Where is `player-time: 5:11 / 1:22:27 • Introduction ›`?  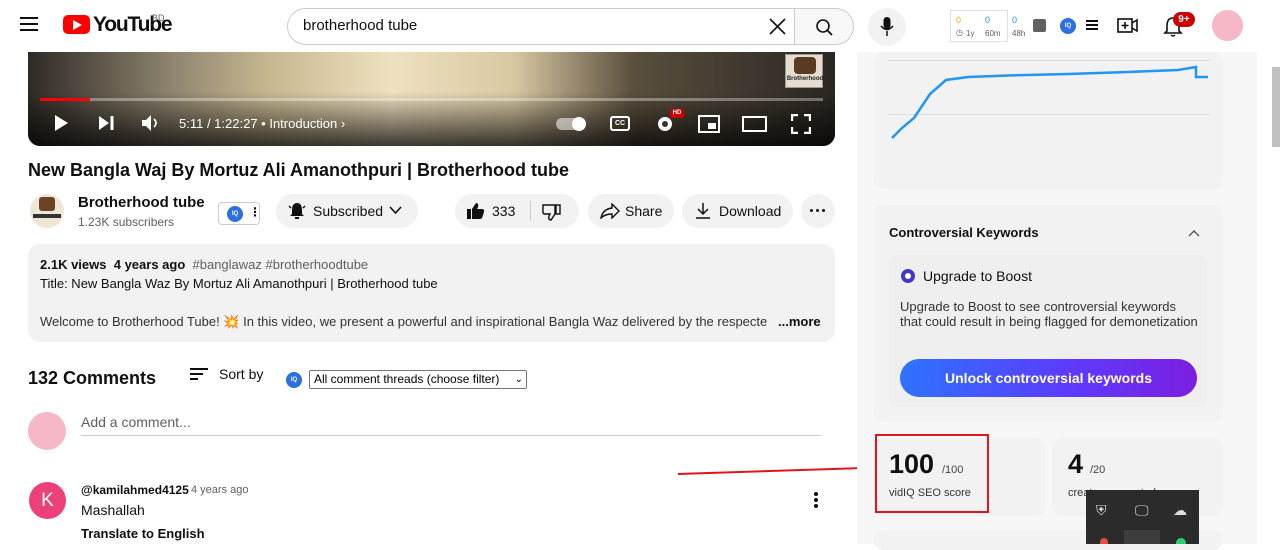 player-time: 5:11 / 1:22:27 • Introduction › is located at coordinates (262, 123).